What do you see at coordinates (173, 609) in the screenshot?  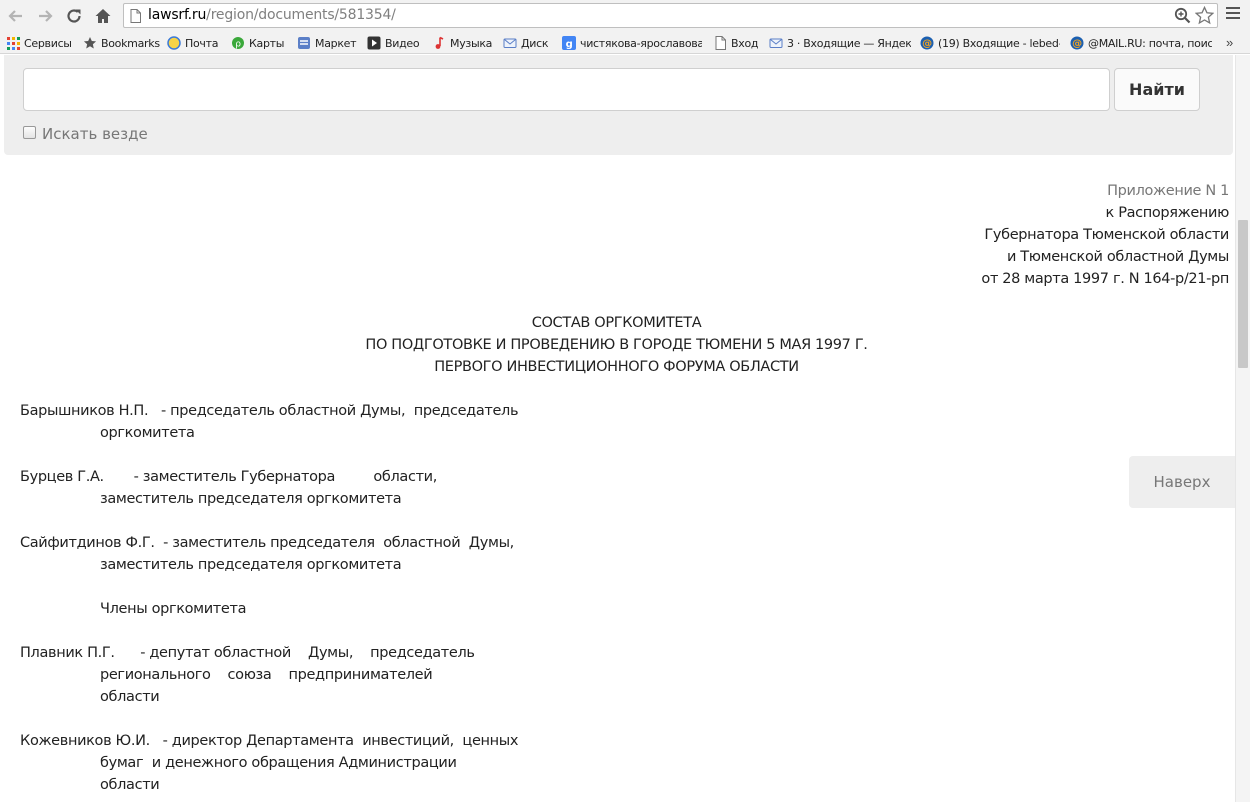 I see `members-heading: Члены оргкомитета` at bounding box center [173, 609].